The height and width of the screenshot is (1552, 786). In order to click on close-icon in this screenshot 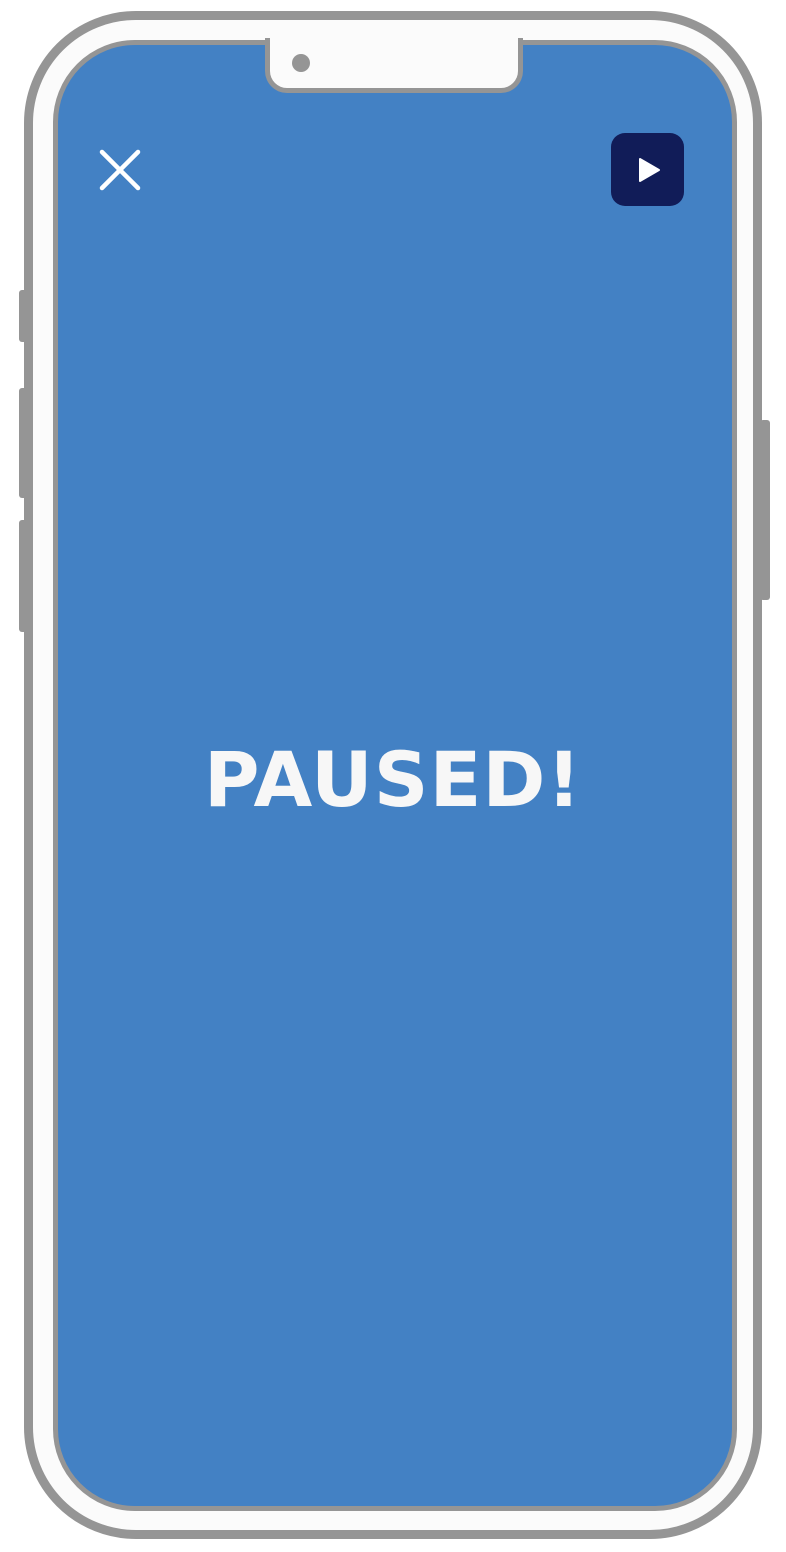, I will do `click(120, 170)`.